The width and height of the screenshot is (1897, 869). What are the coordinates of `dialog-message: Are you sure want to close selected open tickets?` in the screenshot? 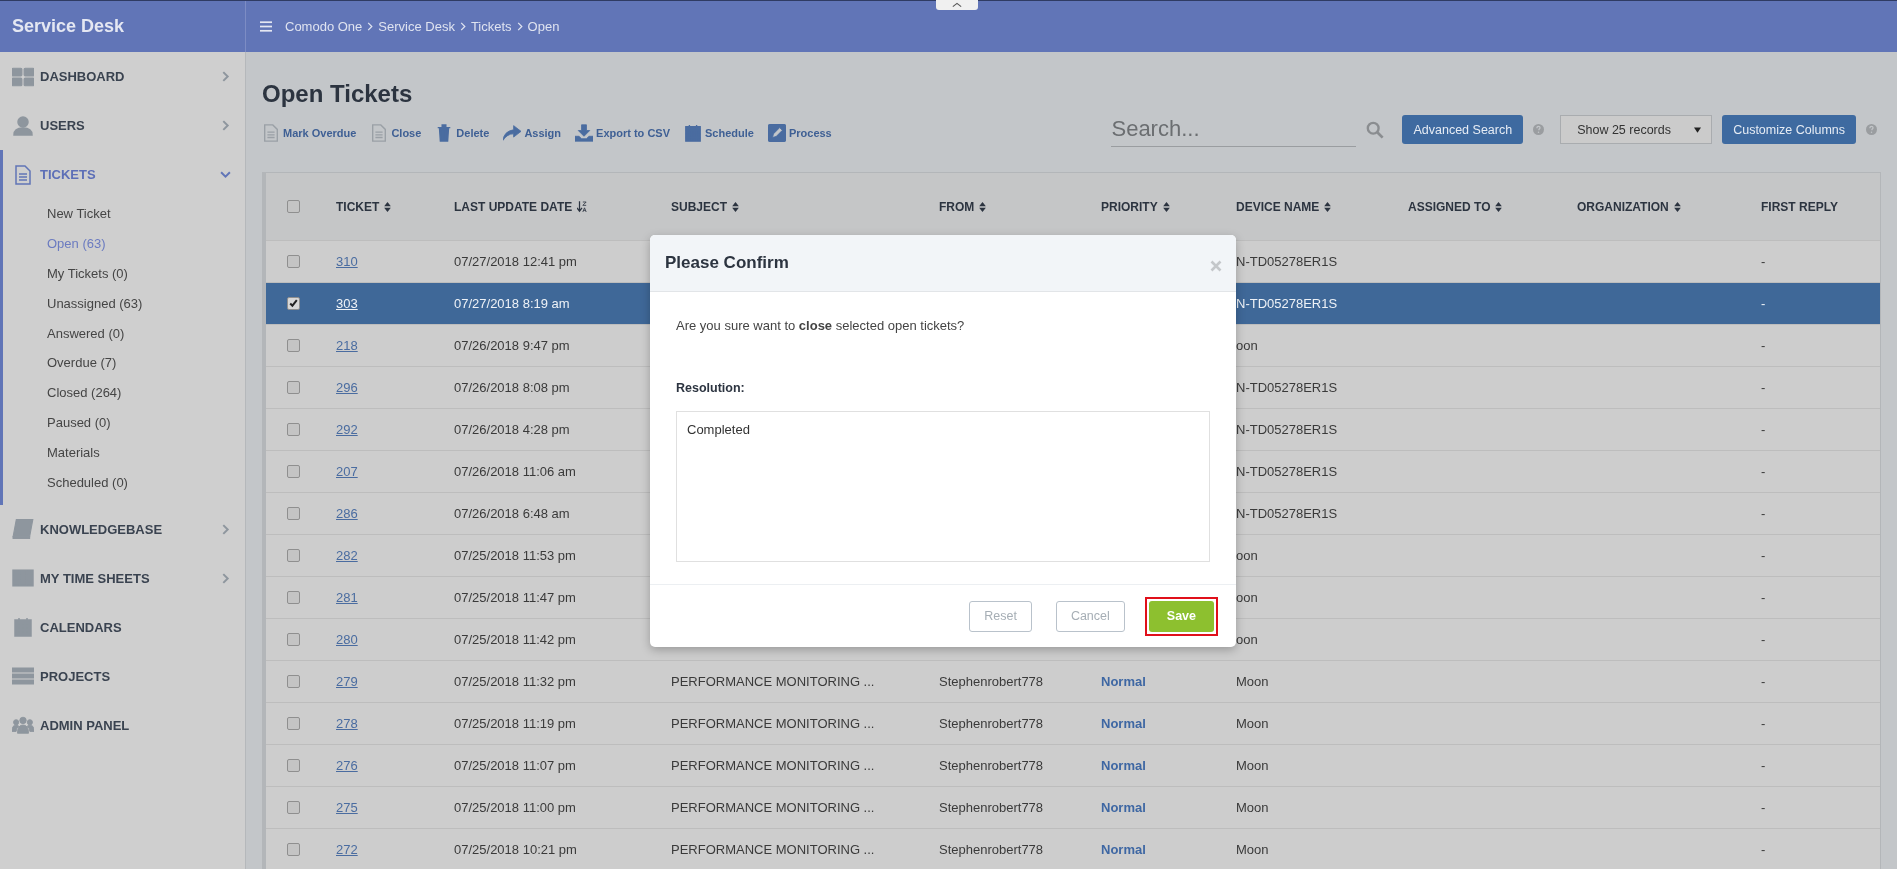 It's located at (821, 325).